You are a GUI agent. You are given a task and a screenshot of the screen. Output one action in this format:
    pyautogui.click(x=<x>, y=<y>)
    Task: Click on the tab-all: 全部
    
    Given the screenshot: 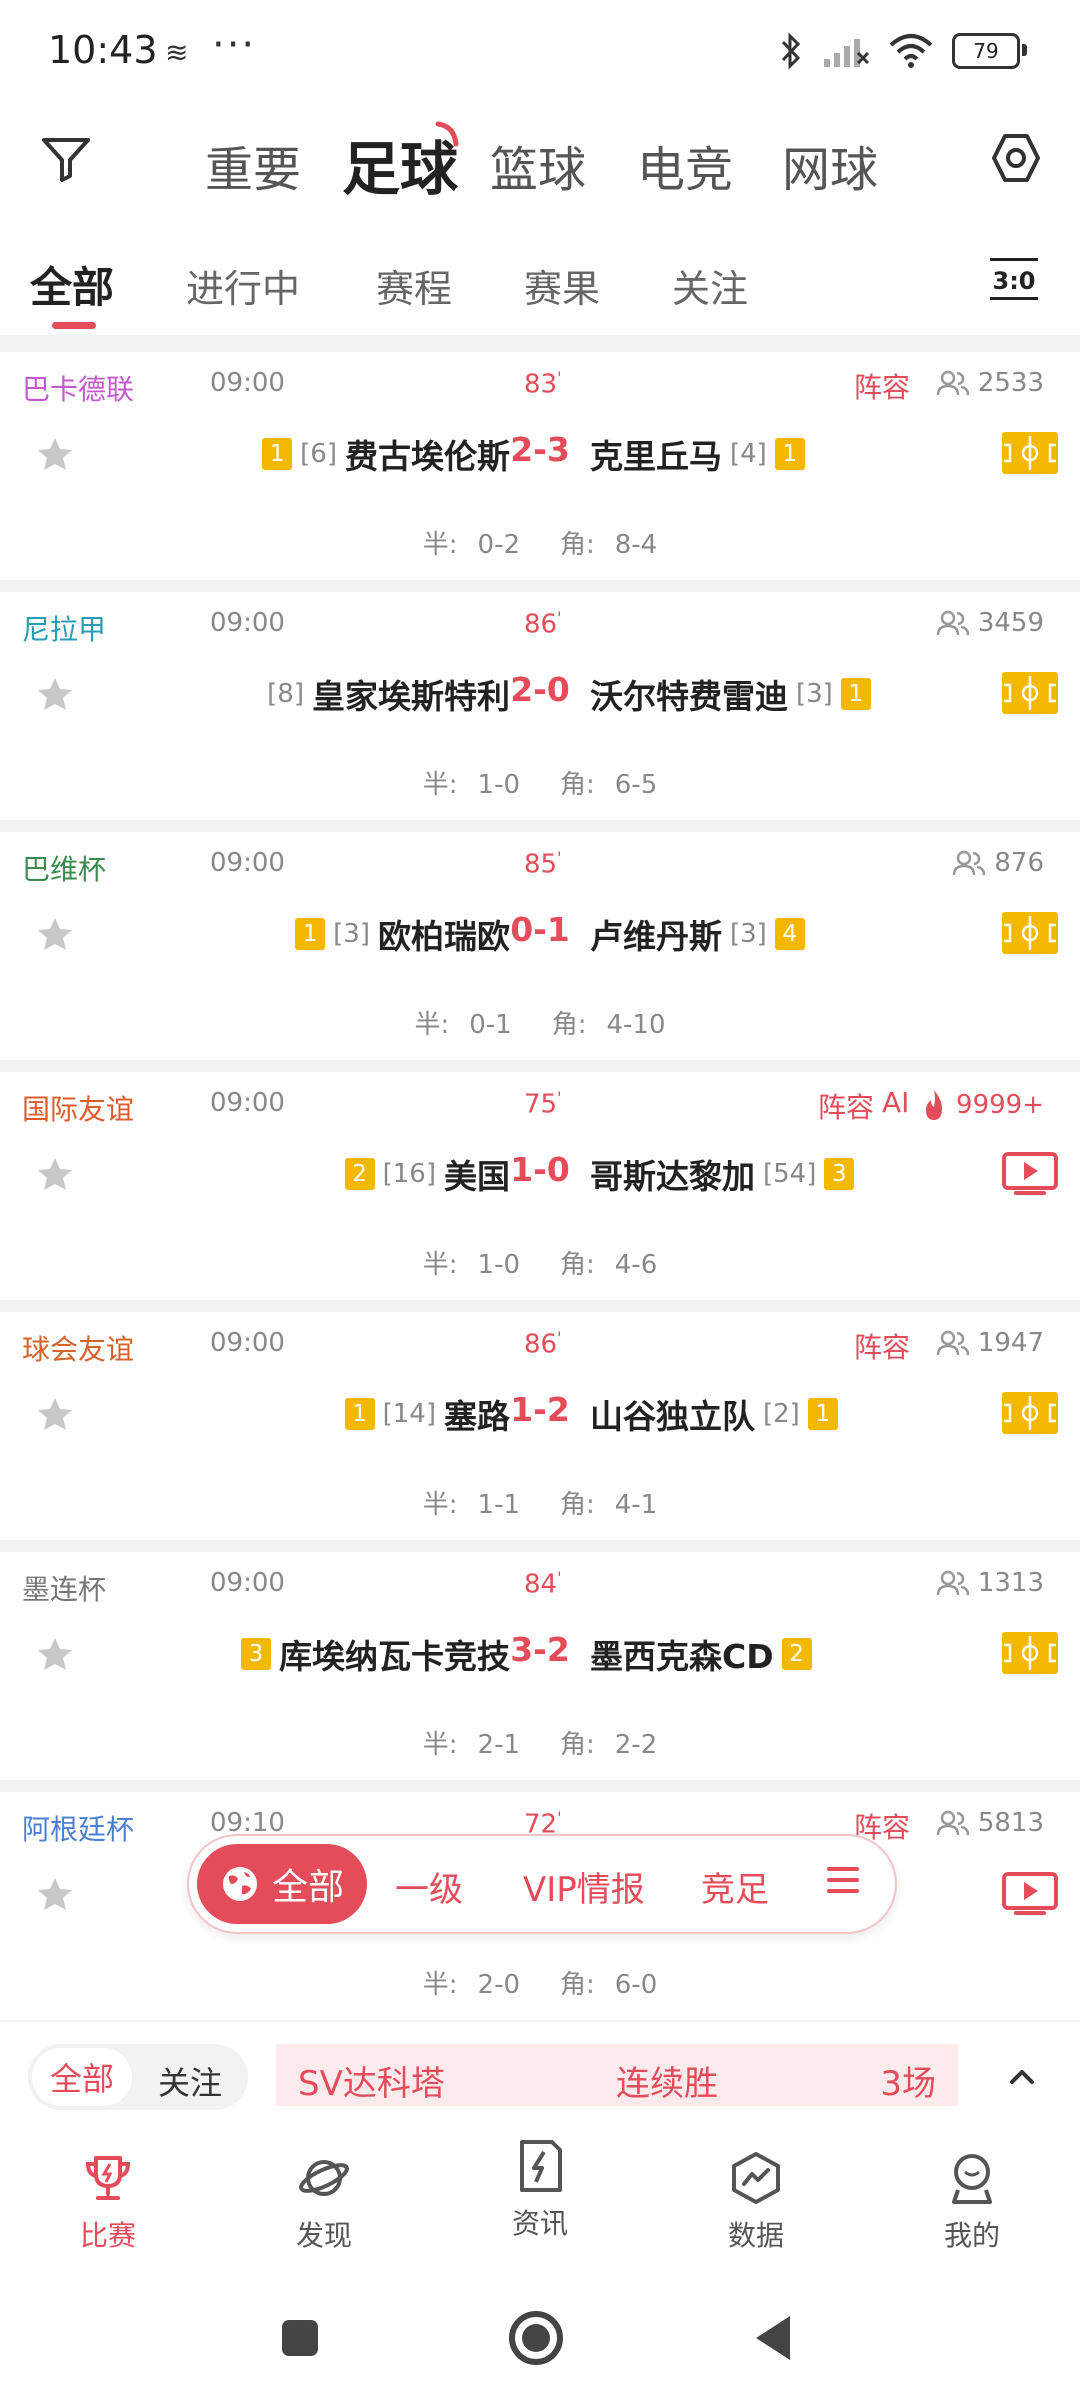 What is the action you would take?
    pyautogui.click(x=72, y=284)
    